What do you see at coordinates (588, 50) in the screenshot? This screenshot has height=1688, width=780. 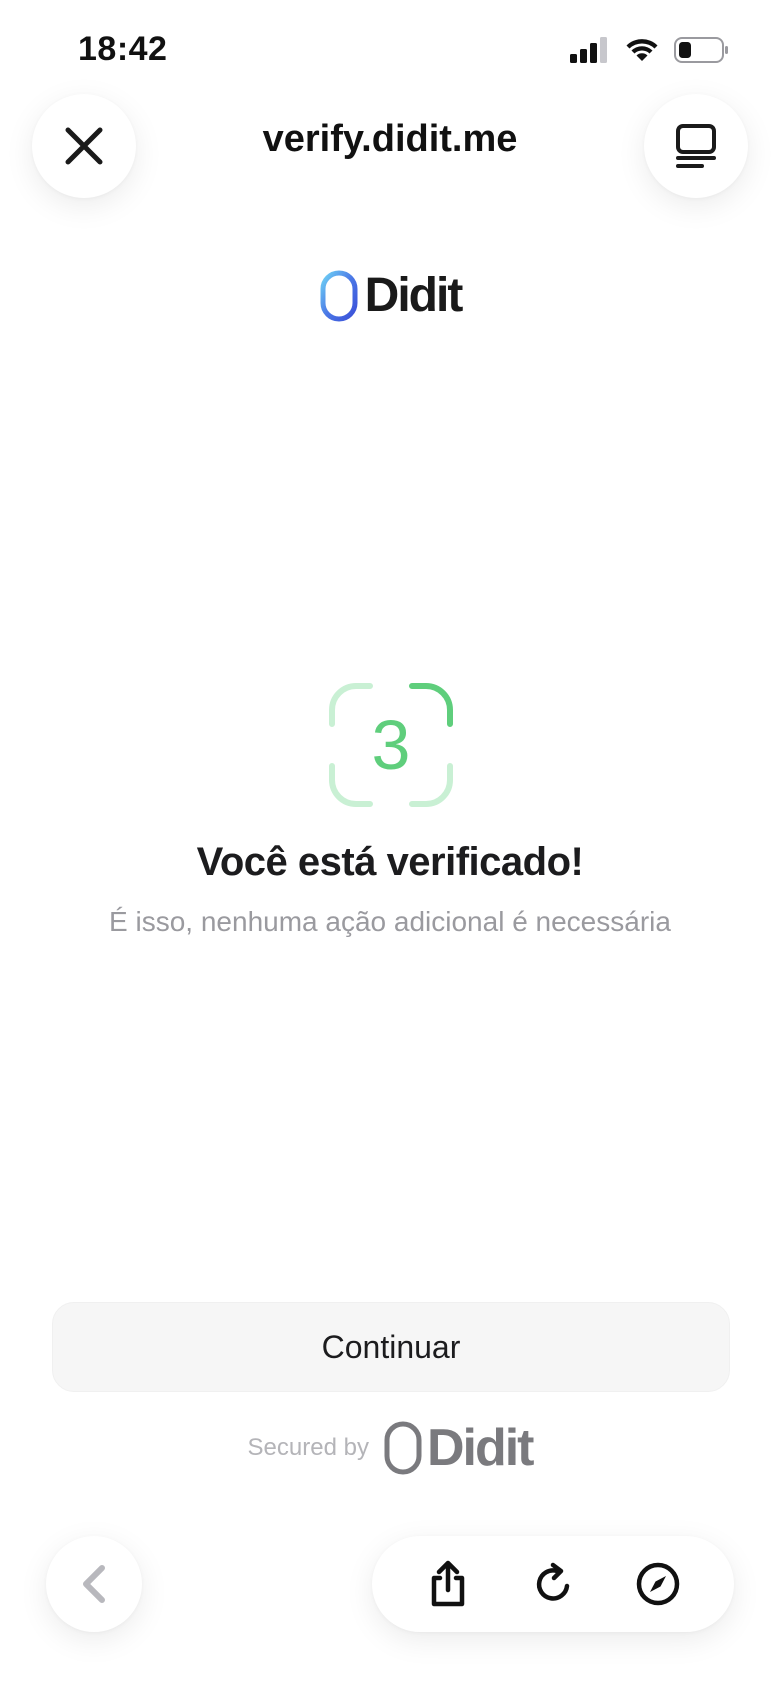 I see `cellular-signal-icon` at bounding box center [588, 50].